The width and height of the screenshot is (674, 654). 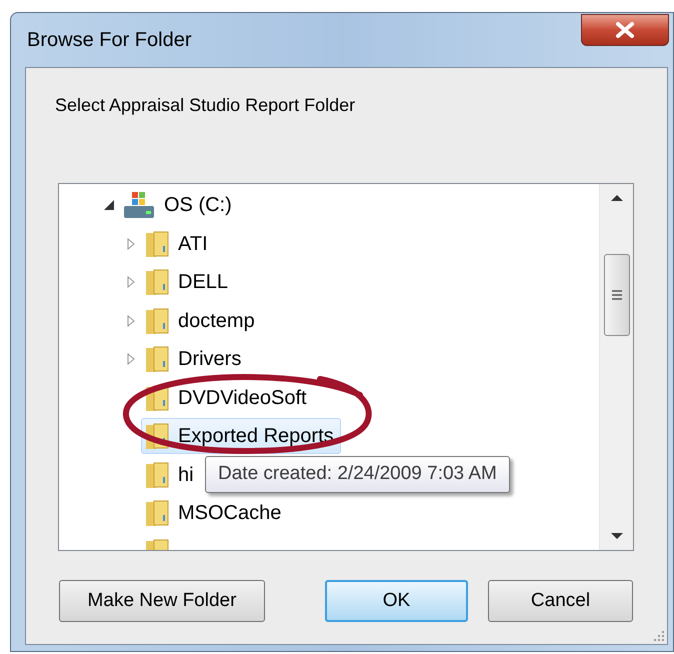 I want to click on tree-item: ATI, so click(x=178, y=244).